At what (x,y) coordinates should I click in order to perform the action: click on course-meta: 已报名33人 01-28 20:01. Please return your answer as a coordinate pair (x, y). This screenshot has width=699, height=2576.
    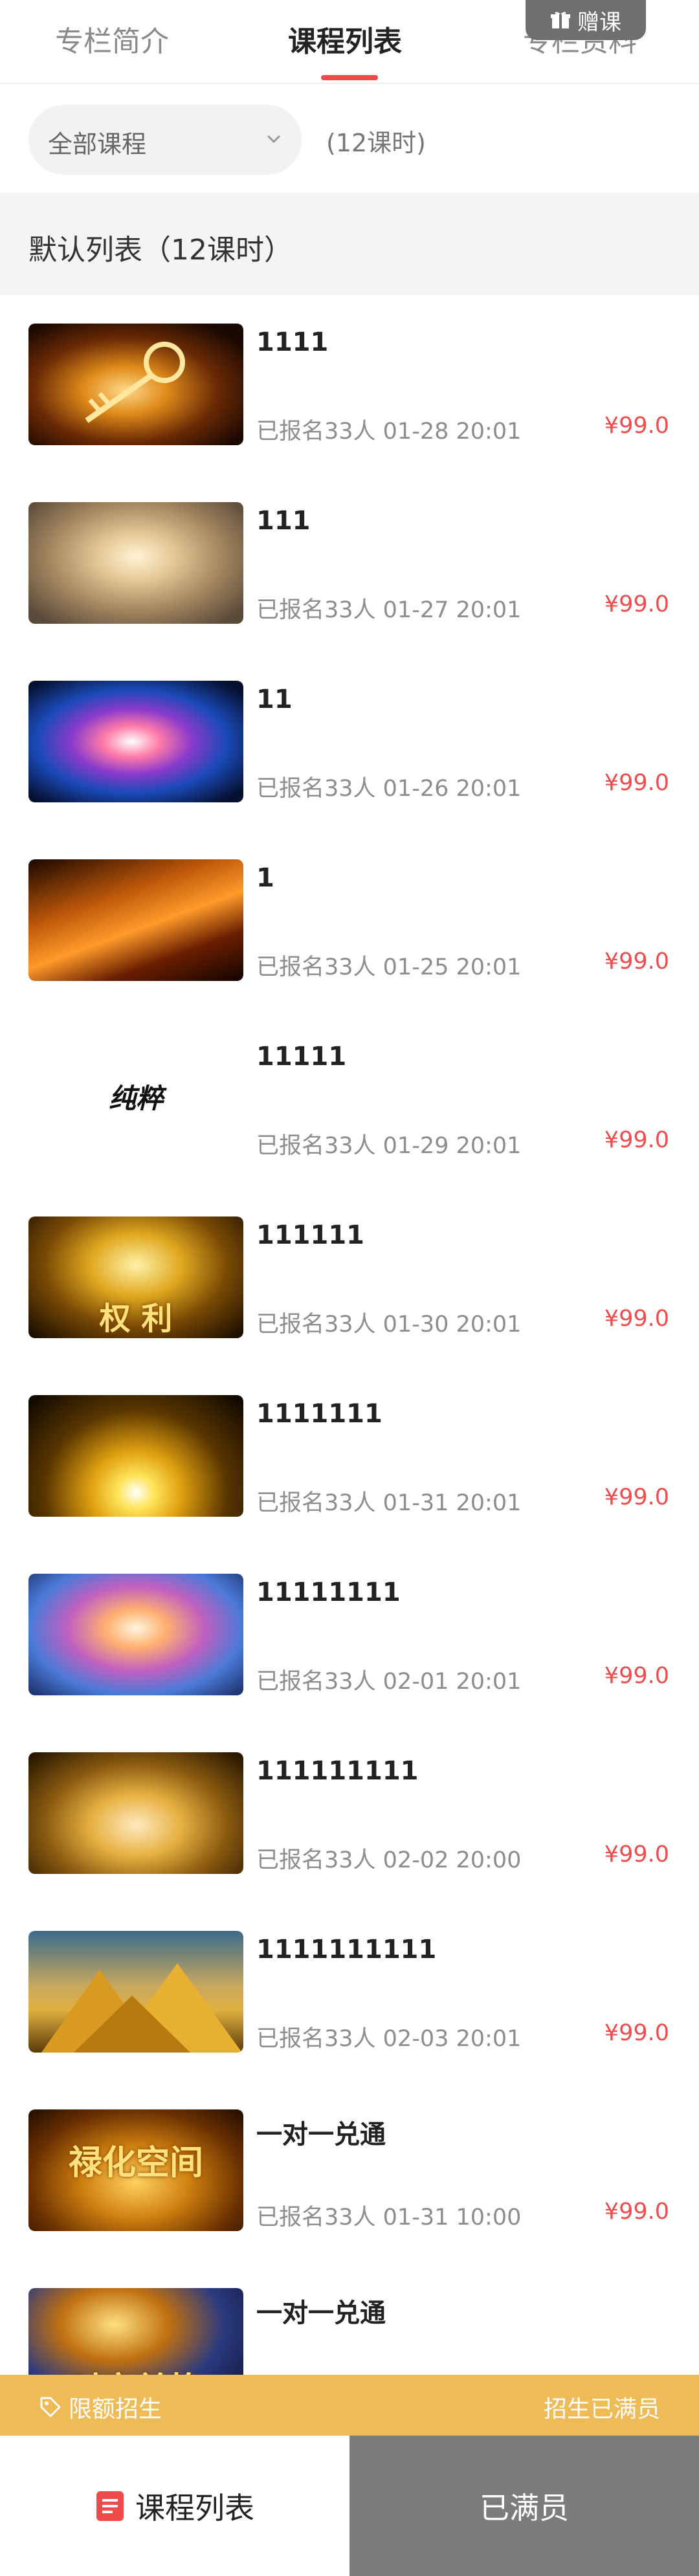
    Looking at the image, I should click on (389, 432).